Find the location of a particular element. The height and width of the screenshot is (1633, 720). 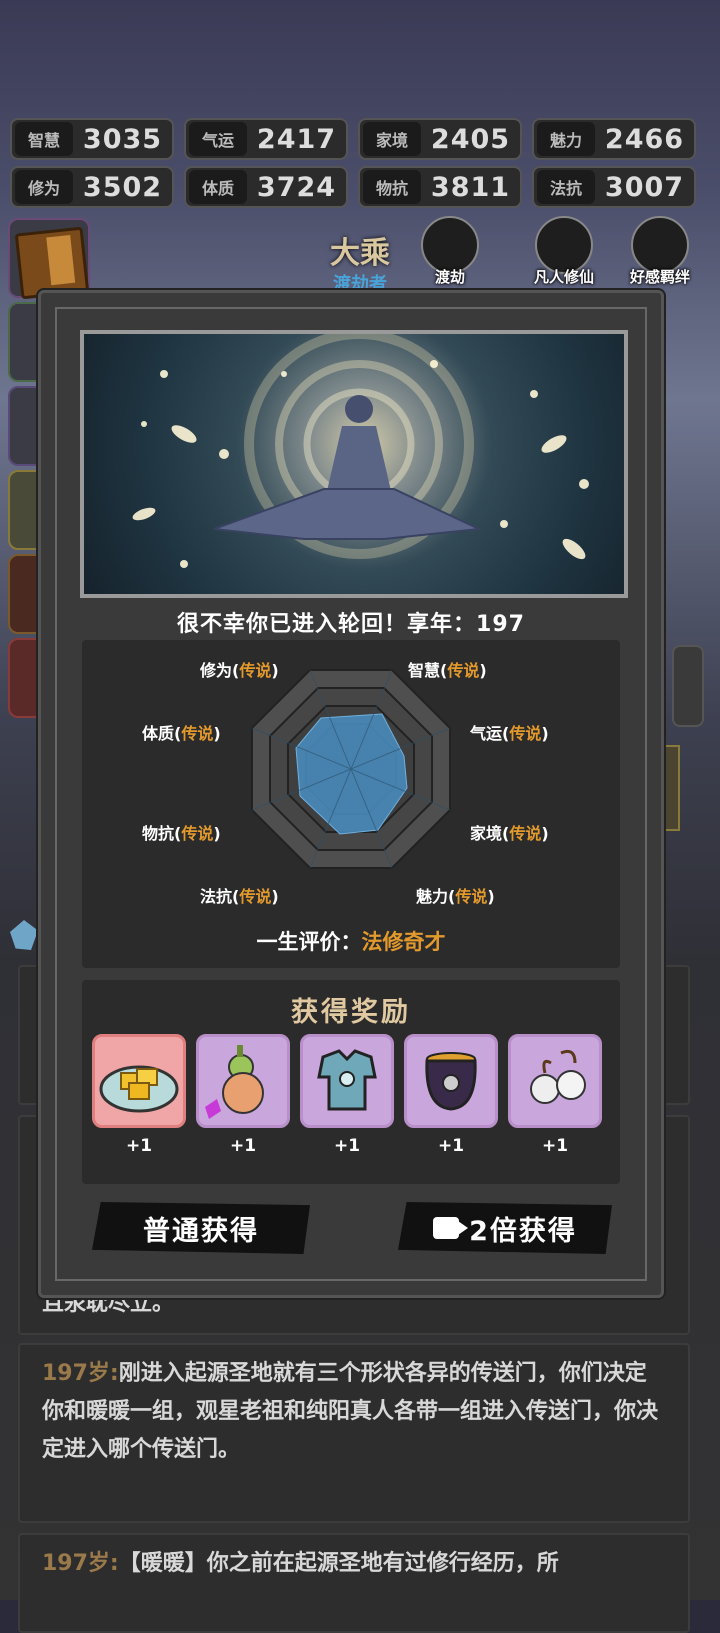

reward-panel: 获得奖励 +1 +1 +1 +1 +1 is located at coordinates (351, 1082).